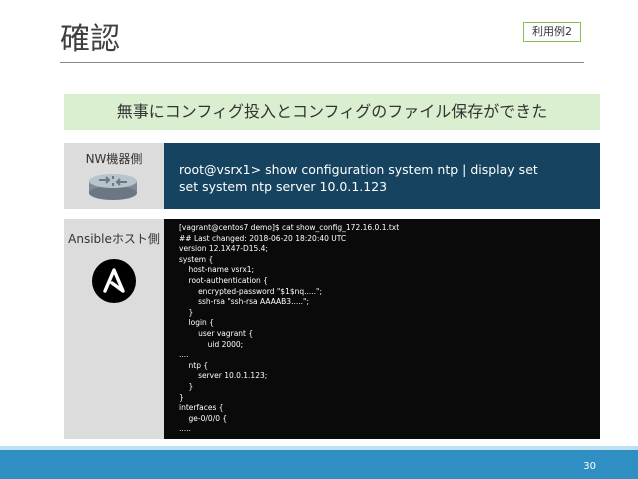  What do you see at coordinates (90, 39) in the screenshot?
I see `slide-title: 確認` at bounding box center [90, 39].